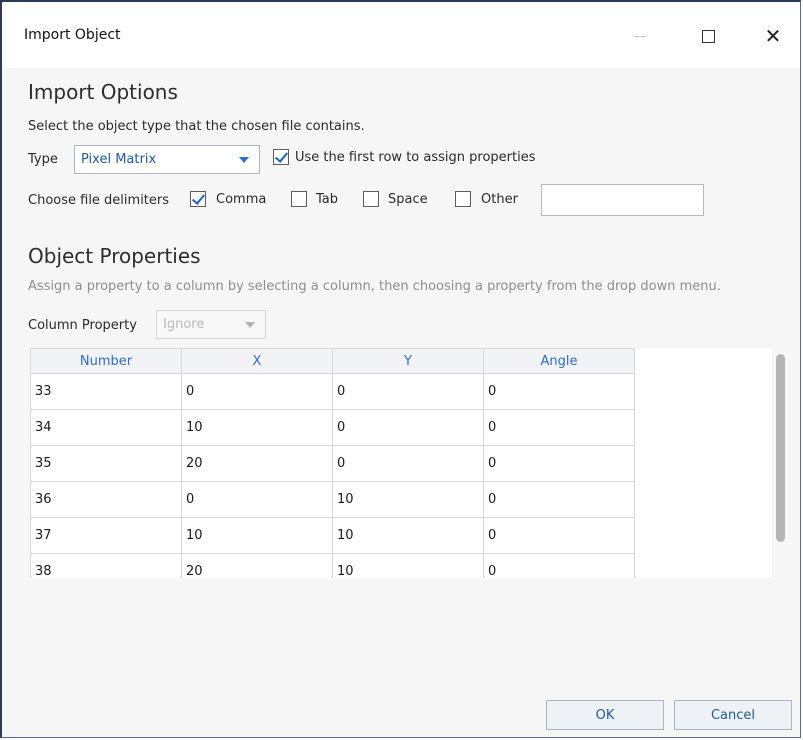  What do you see at coordinates (119, 159) in the screenshot?
I see `type-select-value: Pixel Matrix` at bounding box center [119, 159].